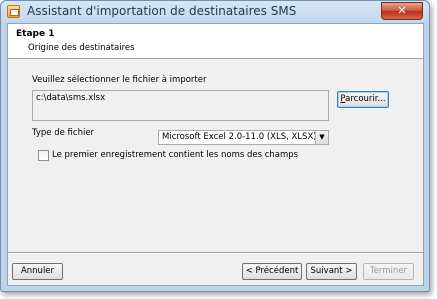 The height and width of the screenshot is (299, 437). I want to click on filetype-select: Microsoft Excel 2.0-11.0 (XLS, XLSX) ▼, so click(243, 137).